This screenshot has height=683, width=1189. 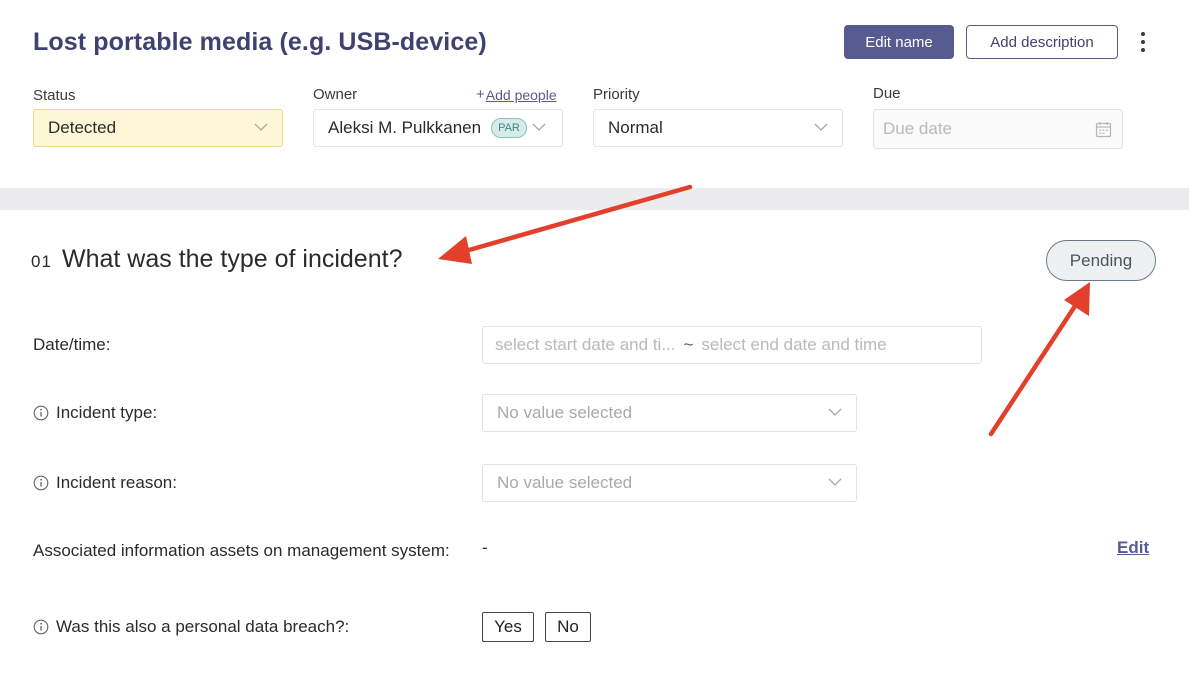 What do you see at coordinates (480, 94) in the screenshot?
I see `plus-icon: +` at bounding box center [480, 94].